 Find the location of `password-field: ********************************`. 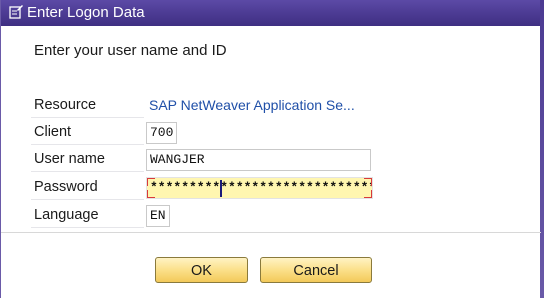

password-field: ******************************** is located at coordinates (259, 188).